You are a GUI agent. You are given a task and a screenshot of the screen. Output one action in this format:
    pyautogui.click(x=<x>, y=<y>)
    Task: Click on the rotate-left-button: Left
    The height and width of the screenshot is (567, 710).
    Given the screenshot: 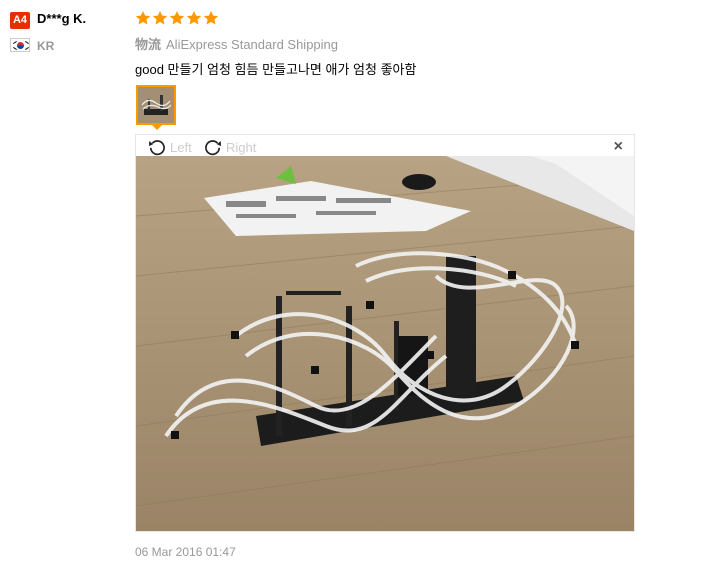 What is the action you would take?
    pyautogui.click(x=169, y=147)
    